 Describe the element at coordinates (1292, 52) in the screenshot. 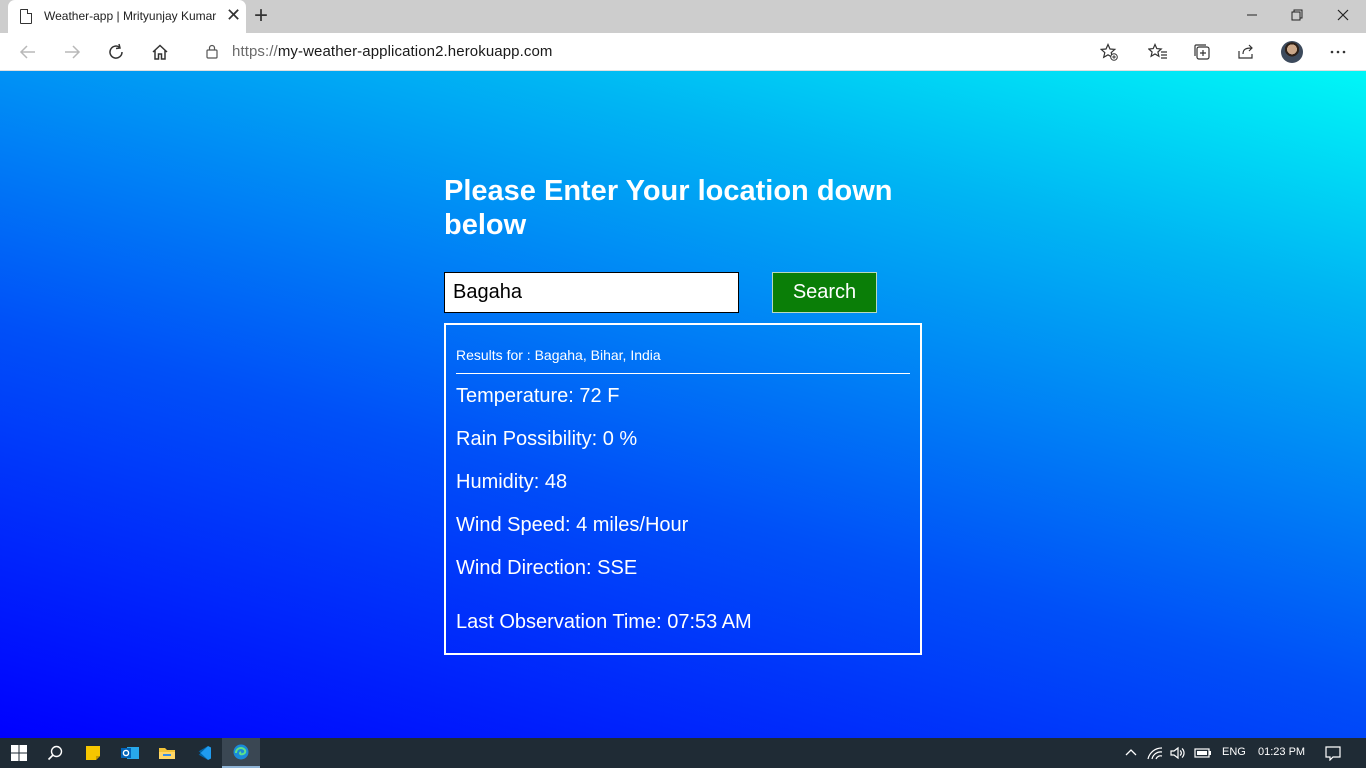

I see `profile-avatar` at that location.